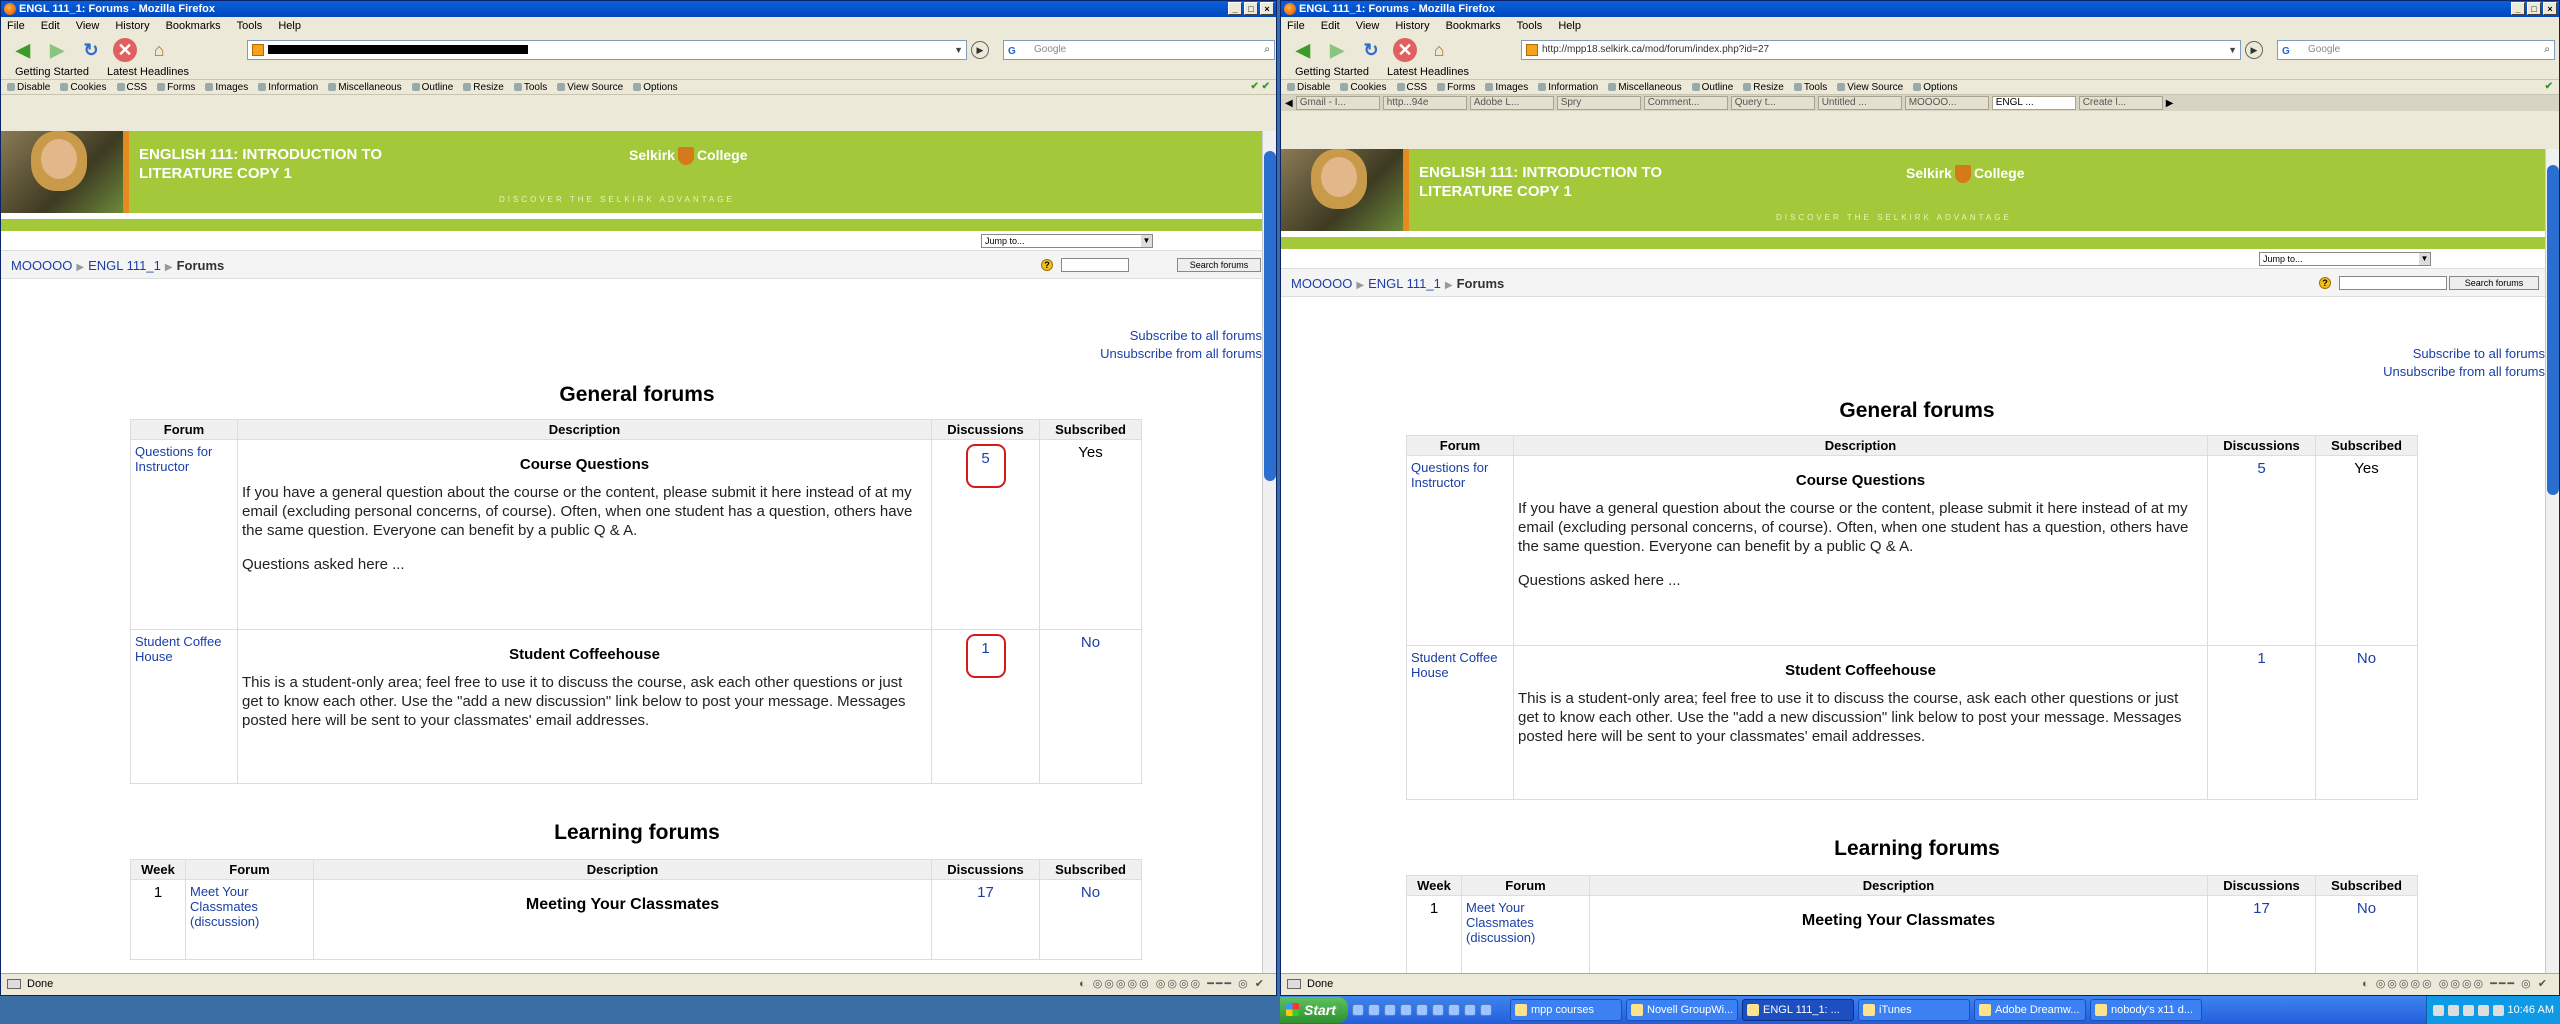 This screenshot has width=2560, height=1024. What do you see at coordinates (1358, 1010) in the screenshot?
I see `quicklaunch-desktop-icon` at bounding box center [1358, 1010].